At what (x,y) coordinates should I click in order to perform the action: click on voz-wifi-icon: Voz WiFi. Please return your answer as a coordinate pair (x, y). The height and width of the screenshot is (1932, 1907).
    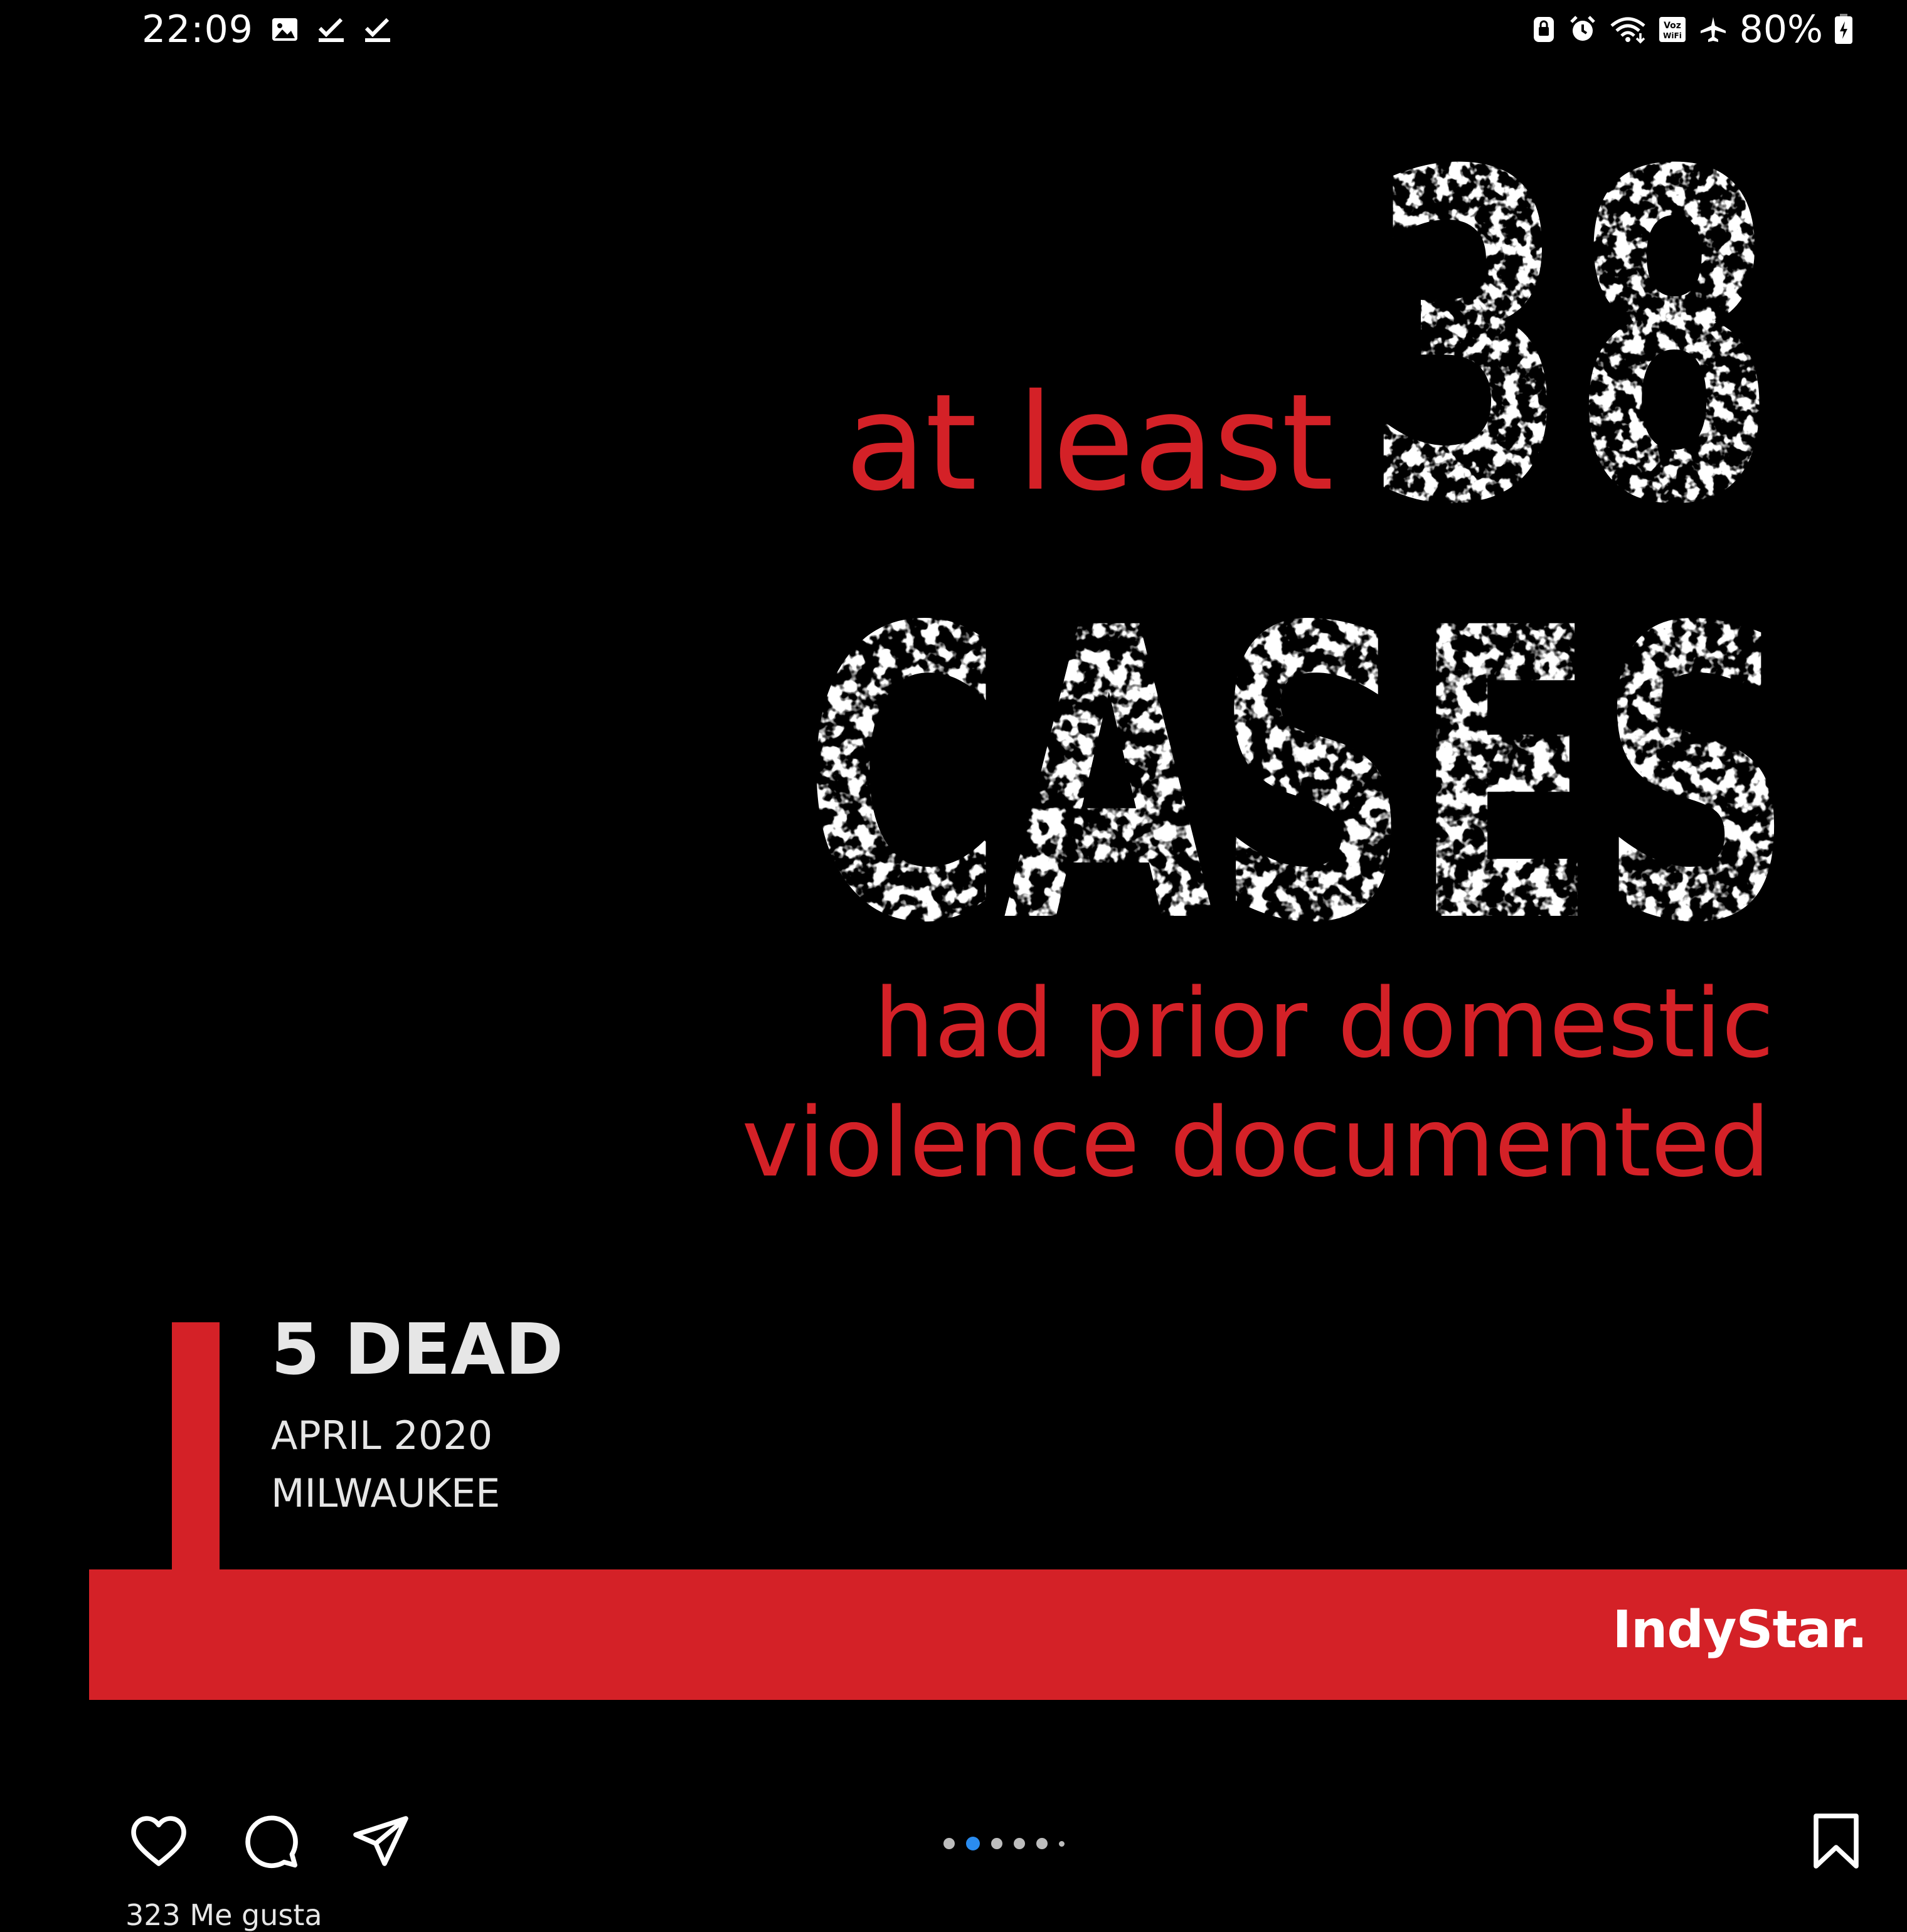
    Looking at the image, I should click on (1672, 29).